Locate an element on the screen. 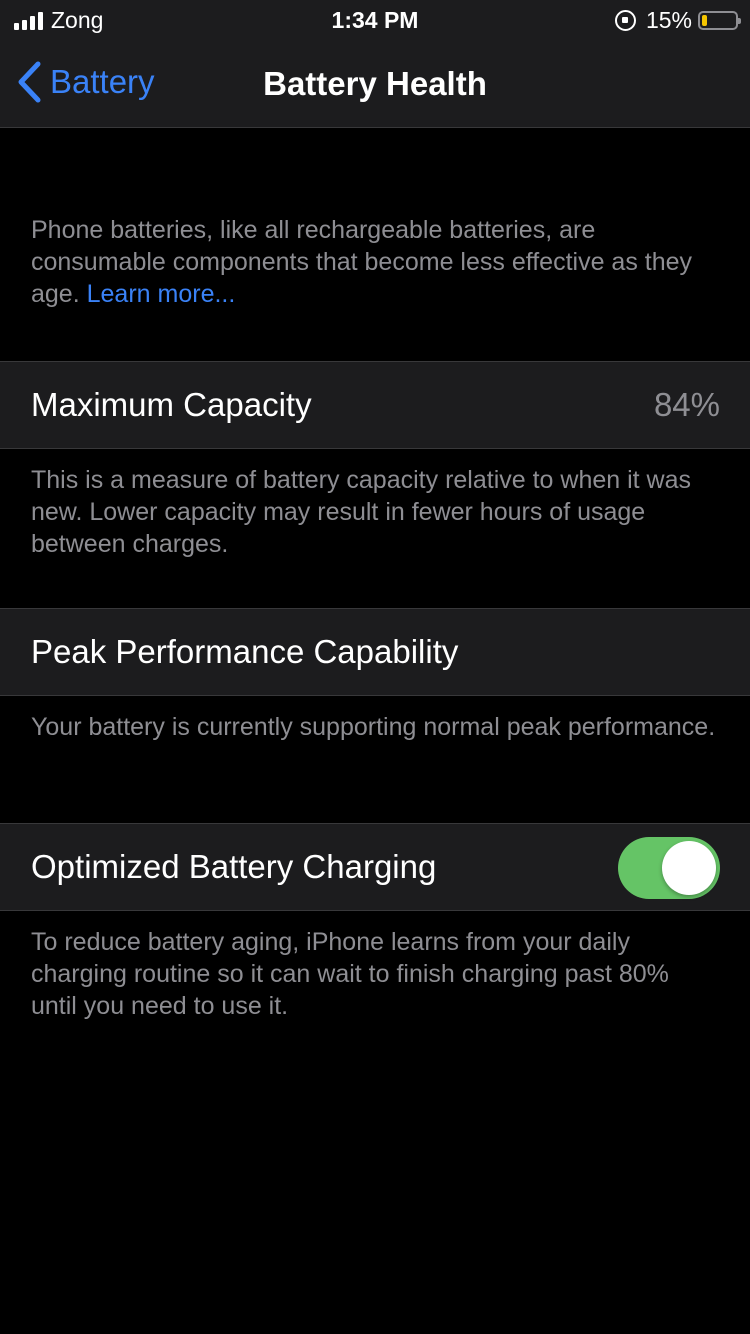 The width and height of the screenshot is (750, 1334). peak-performance-row: Peak Performance Capability is located at coordinates (375, 652).